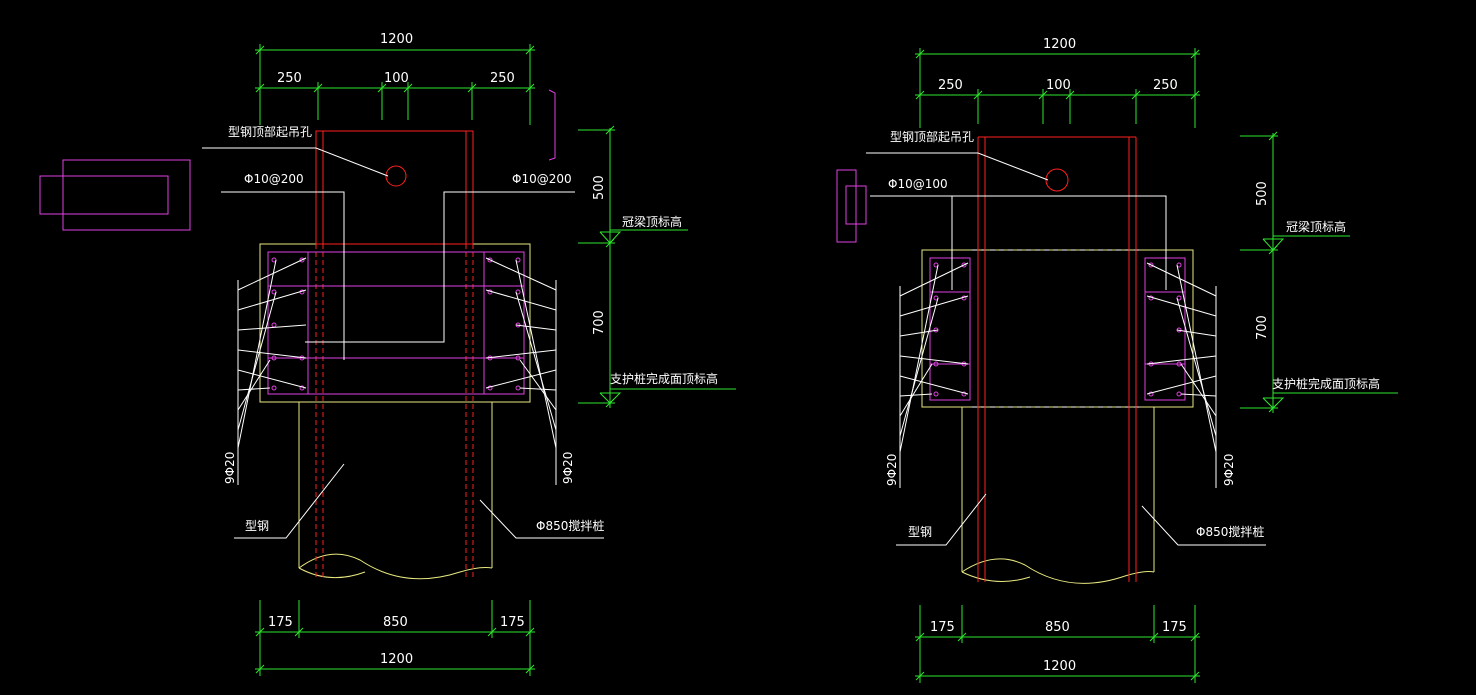  I want to click on right-stirrup-label: Φ10@100, so click(918, 184).